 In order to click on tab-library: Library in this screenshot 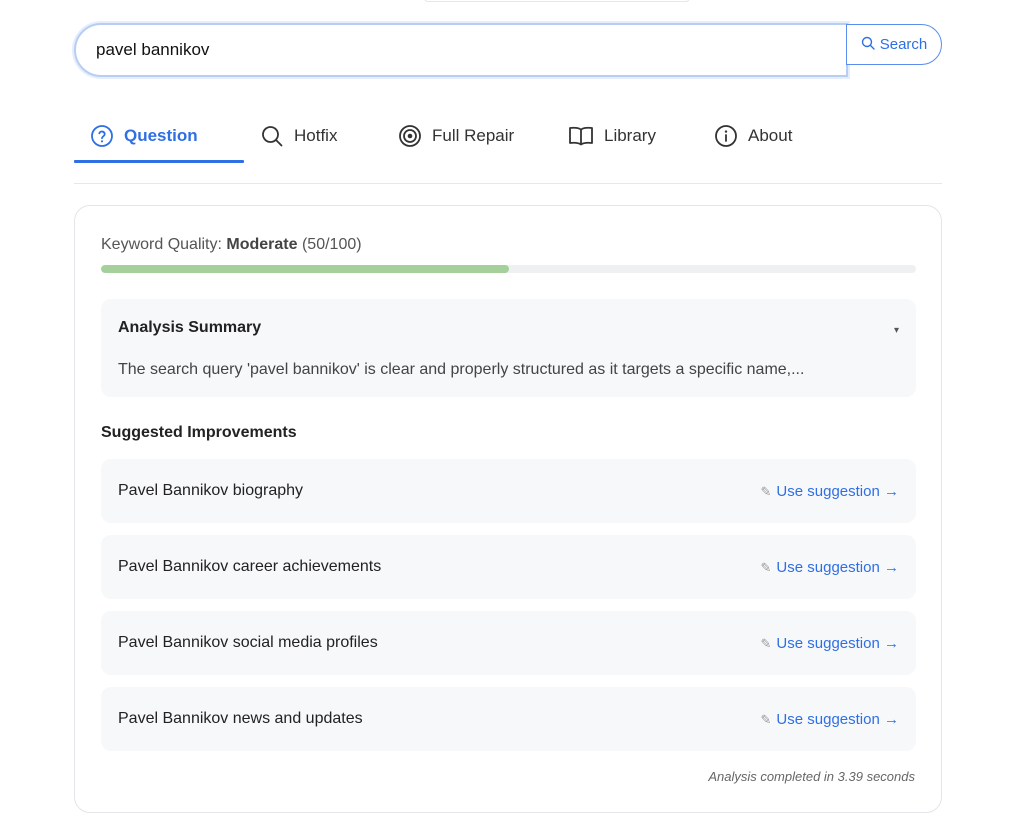, I will do `click(612, 136)`.